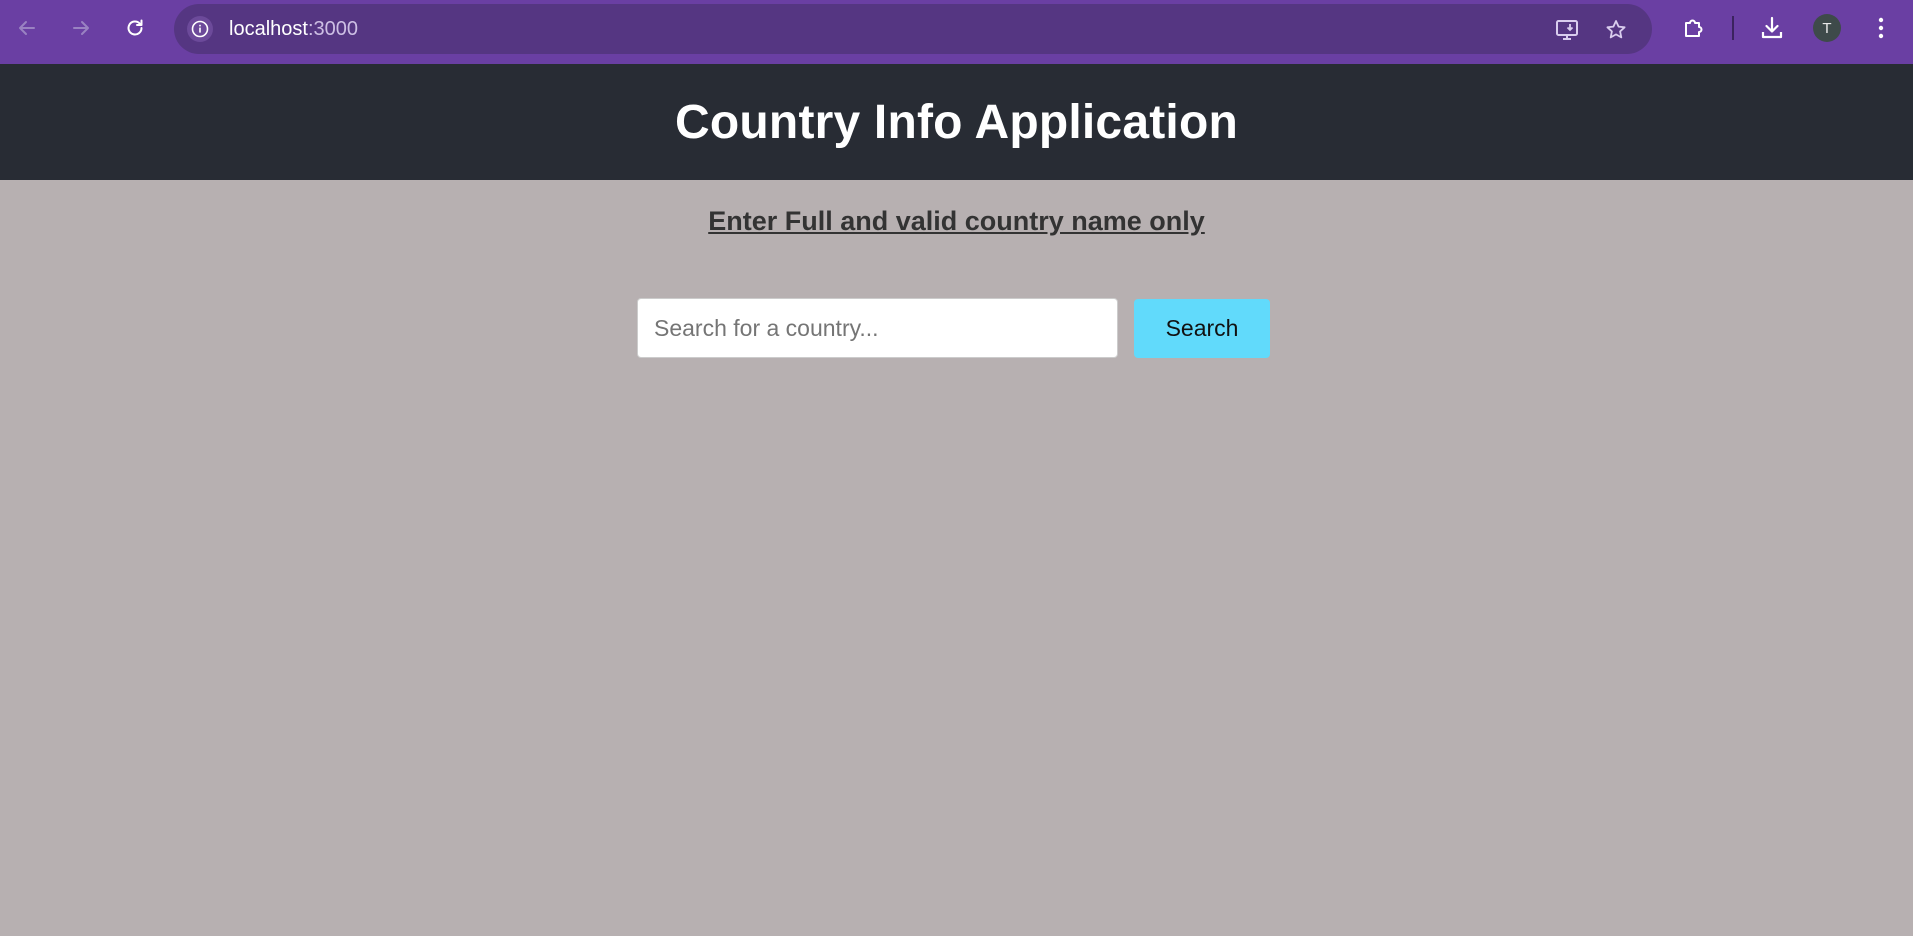 This screenshot has width=1913, height=936. Describe the element at coordinates (913, 29) in the screenshot. I see `address-bar: localhost:3000` at that location.